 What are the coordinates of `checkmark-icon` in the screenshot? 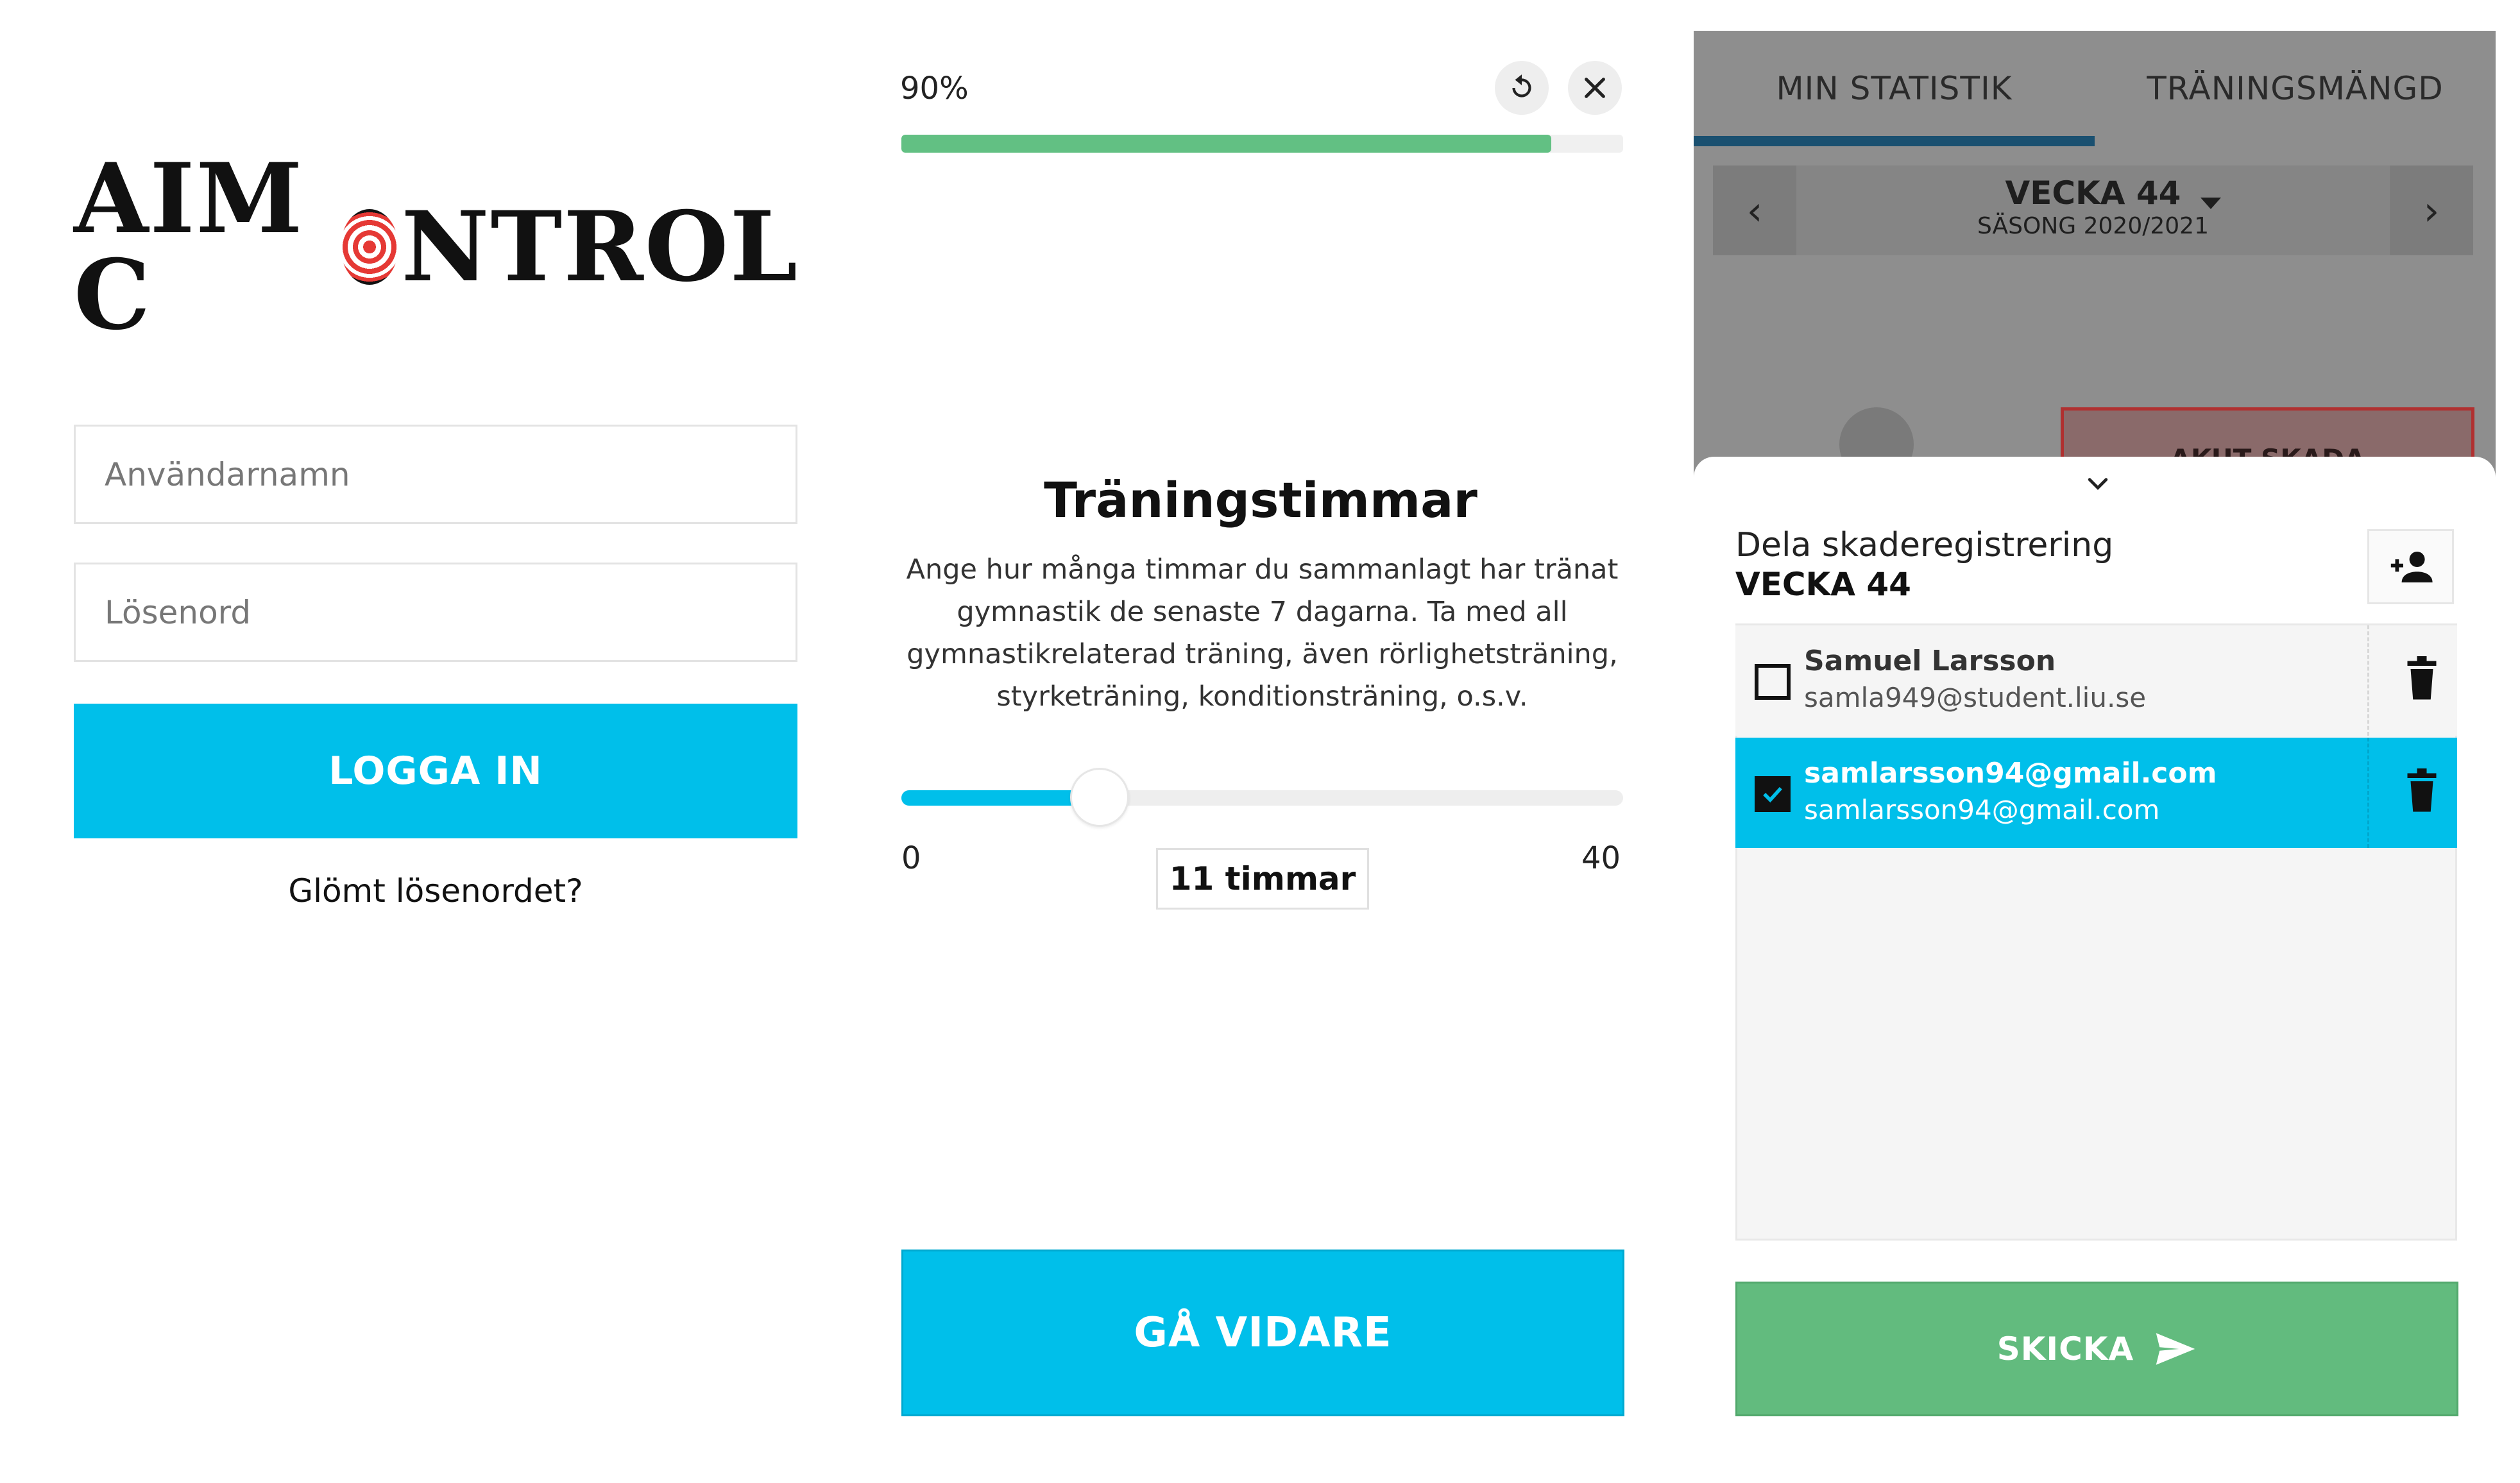 It's located at (1772, 794).